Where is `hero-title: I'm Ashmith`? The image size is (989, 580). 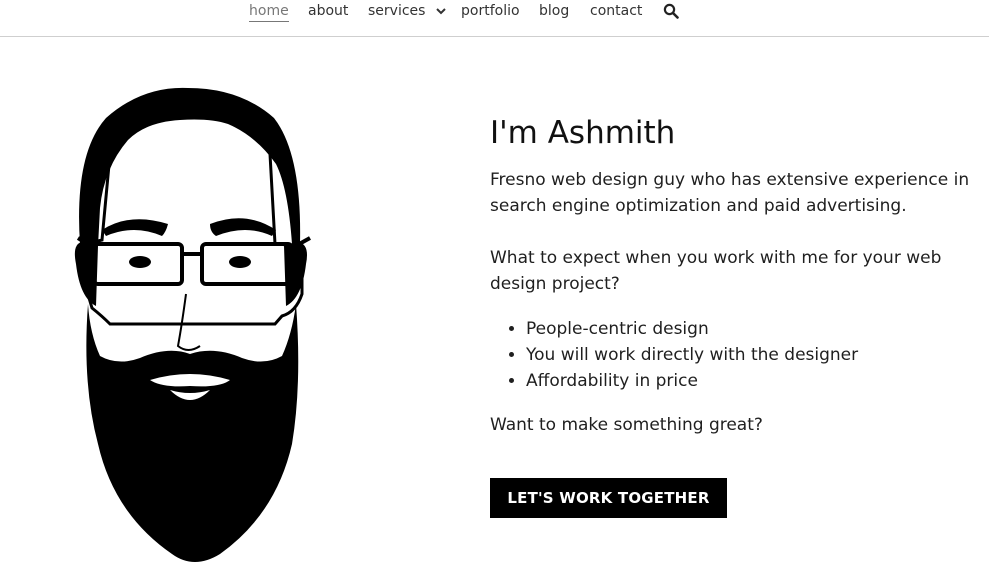
hero-title: I'm Ashmith is located at coordinates (583, 133).